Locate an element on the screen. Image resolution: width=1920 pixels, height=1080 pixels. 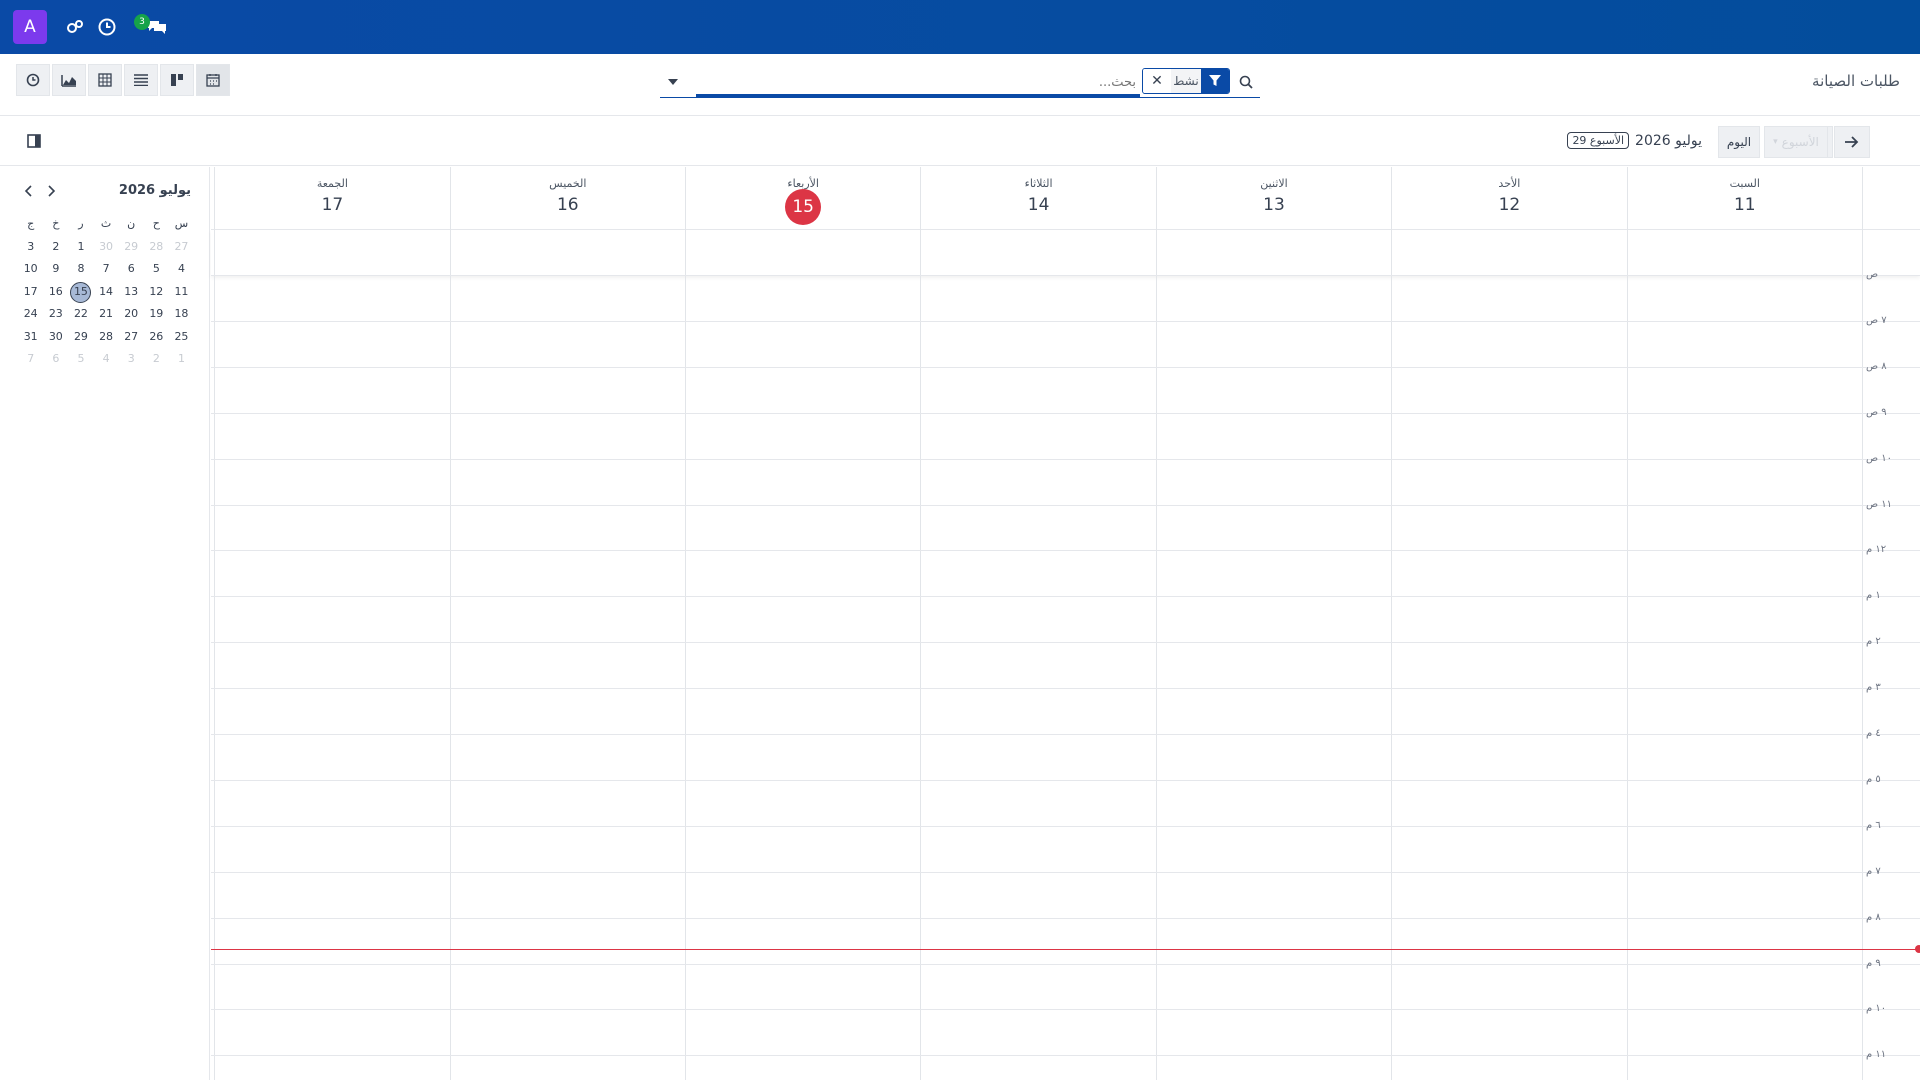
settings-icon is located at coordinates (75, 27).